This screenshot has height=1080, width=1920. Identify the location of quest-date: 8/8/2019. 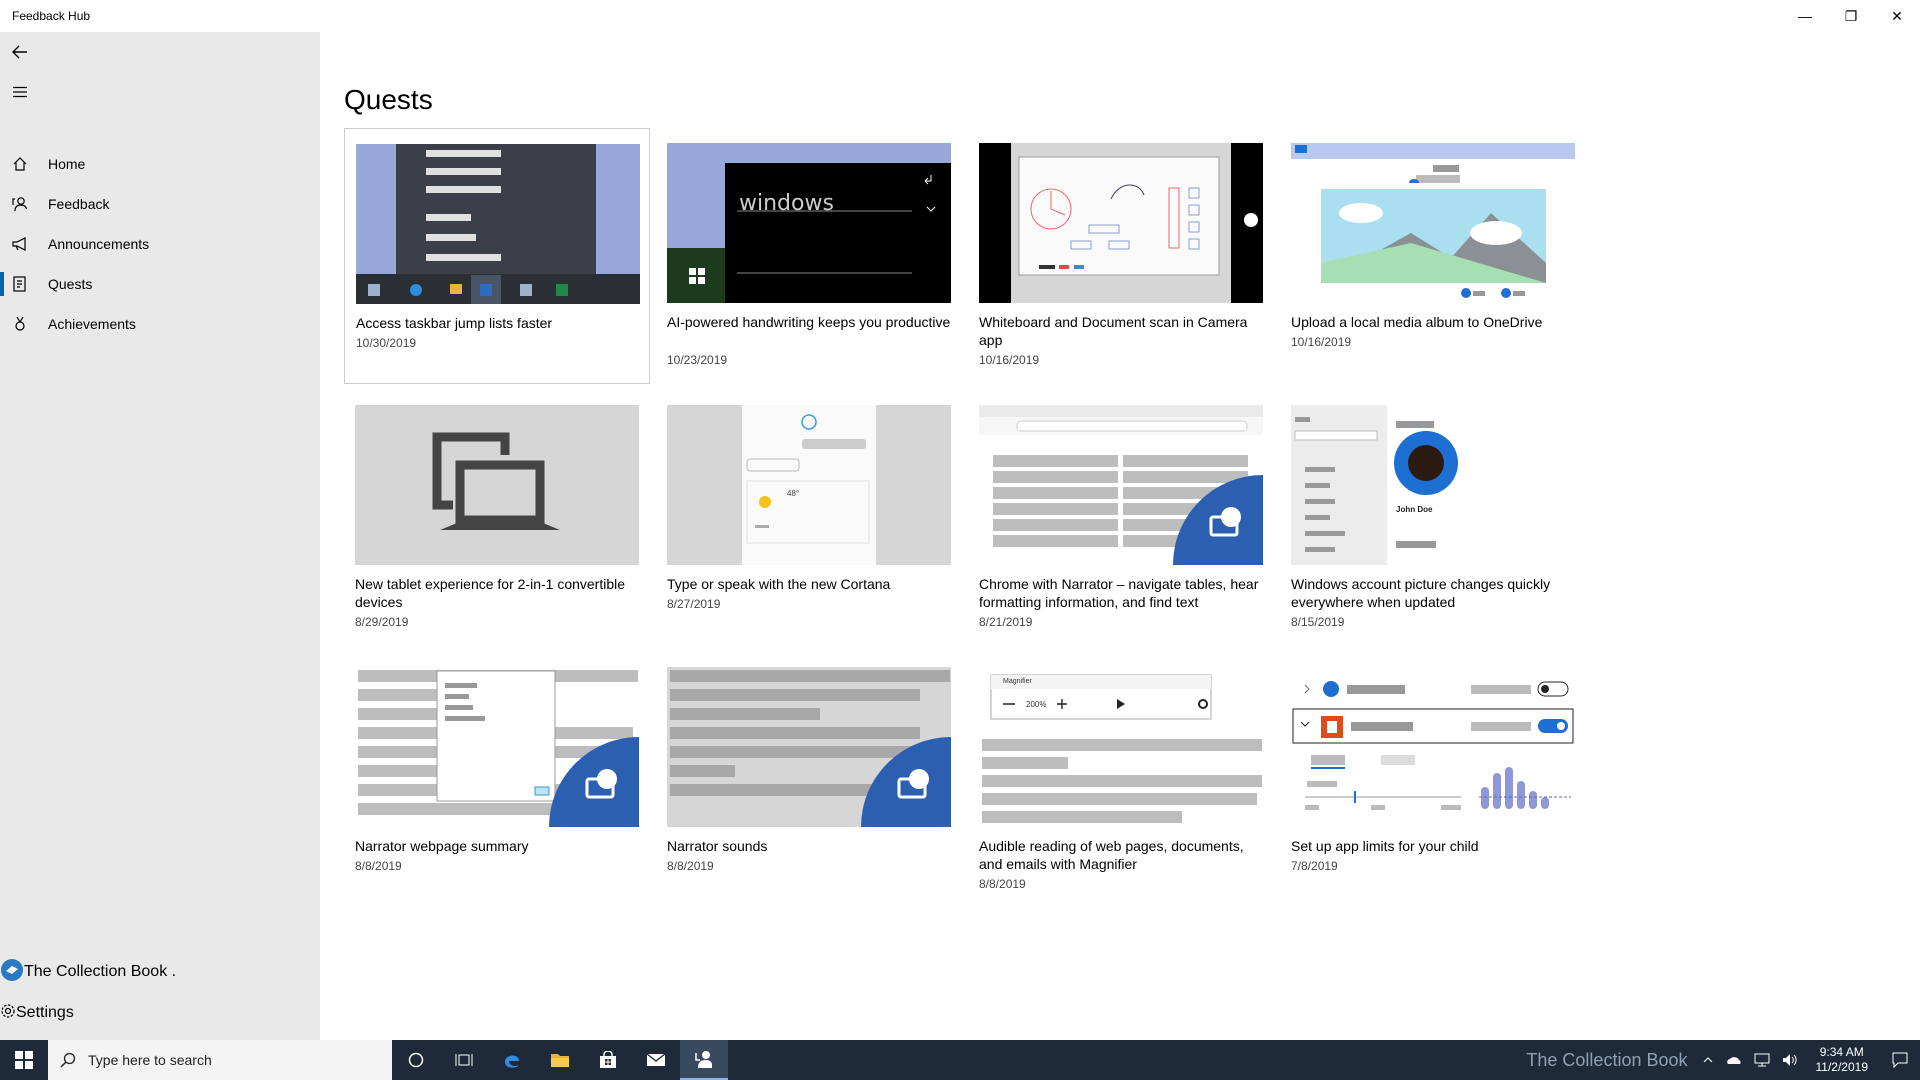
(1002, 884).